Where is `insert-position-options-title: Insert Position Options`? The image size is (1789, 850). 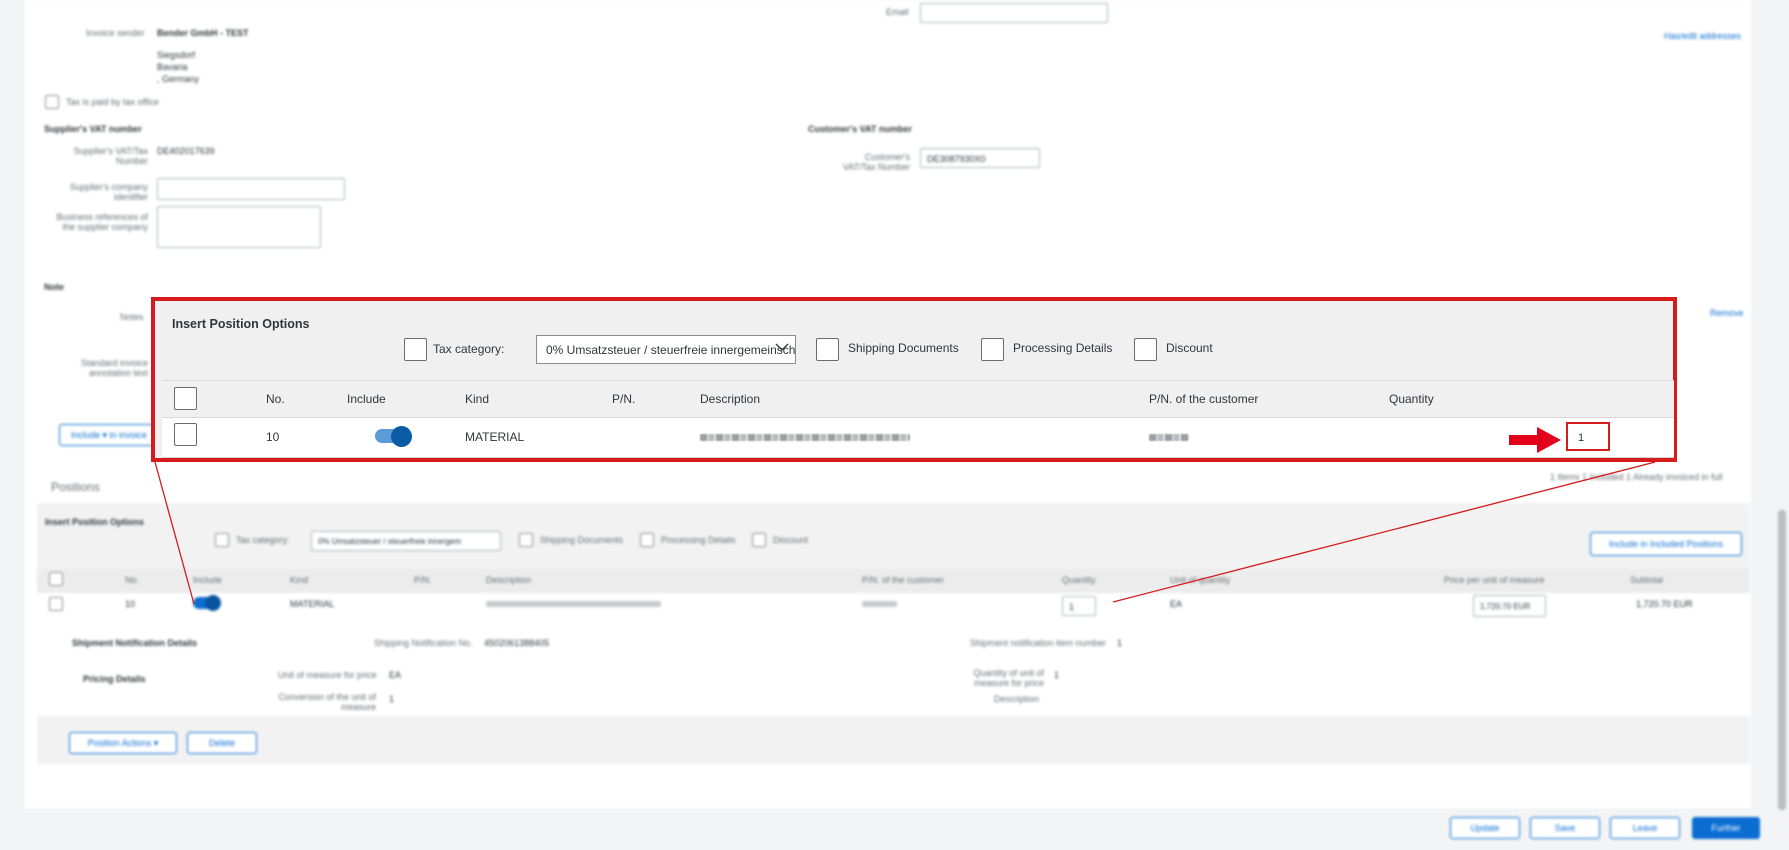
insert-position-options-title: Insert Position Options is located at coordinates (241, 324).